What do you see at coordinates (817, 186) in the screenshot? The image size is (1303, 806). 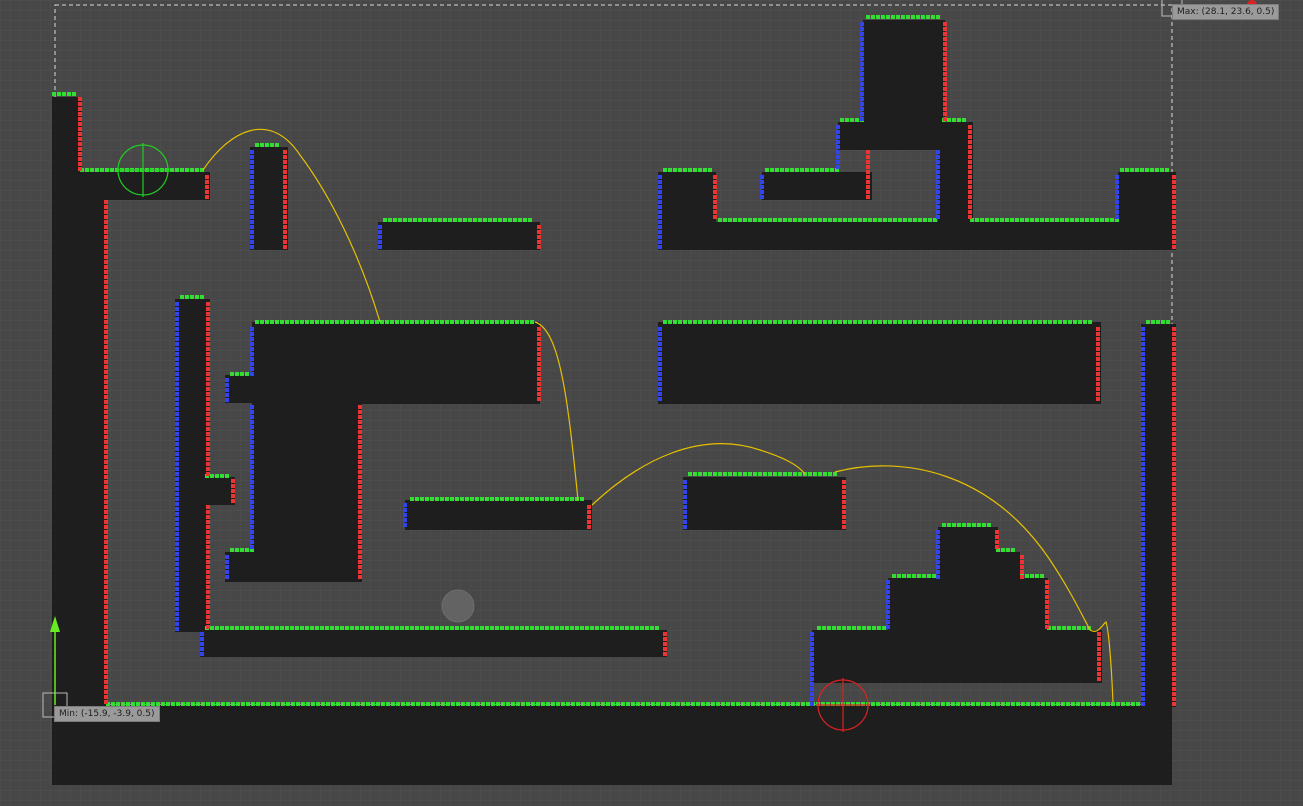 I see `solid-block` at bounding box center [817, 186].